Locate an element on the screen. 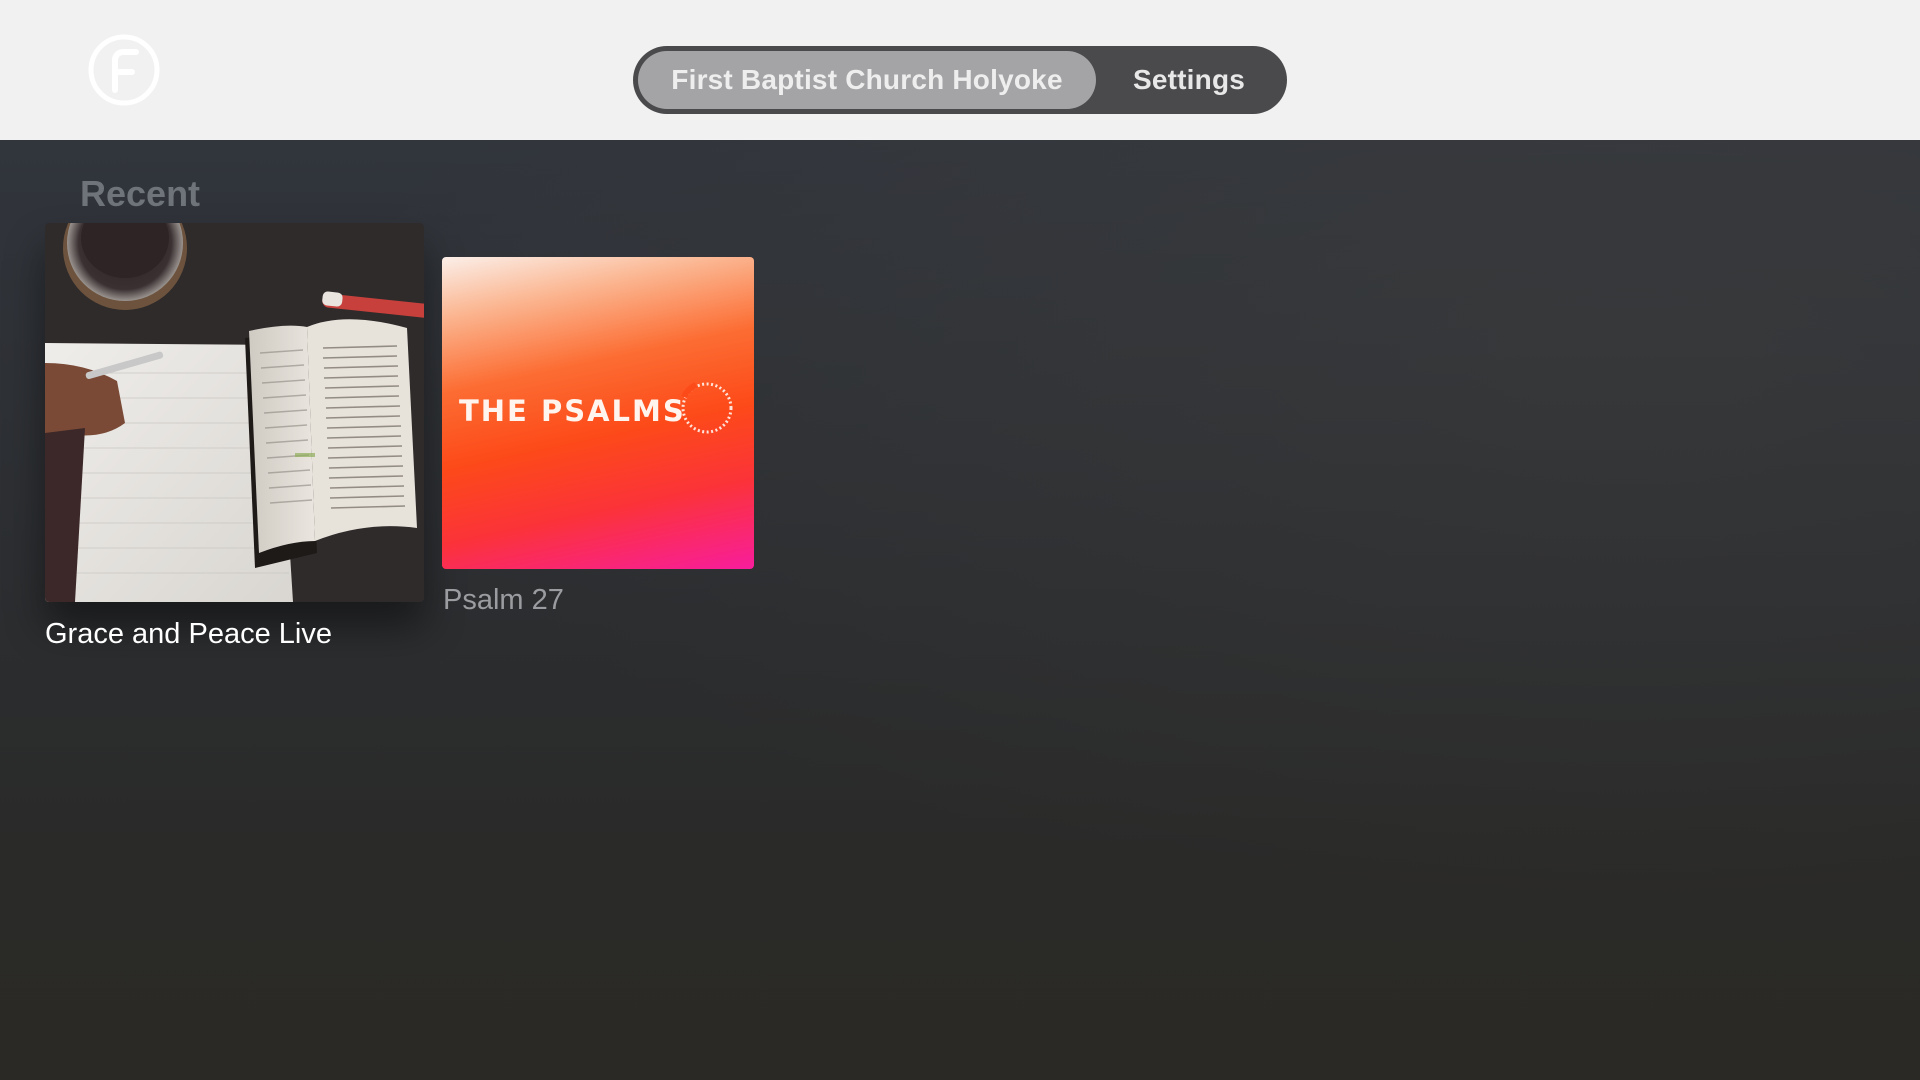  psalms-artwork-text: THE PSALMS is located at coordinates (572, 411).